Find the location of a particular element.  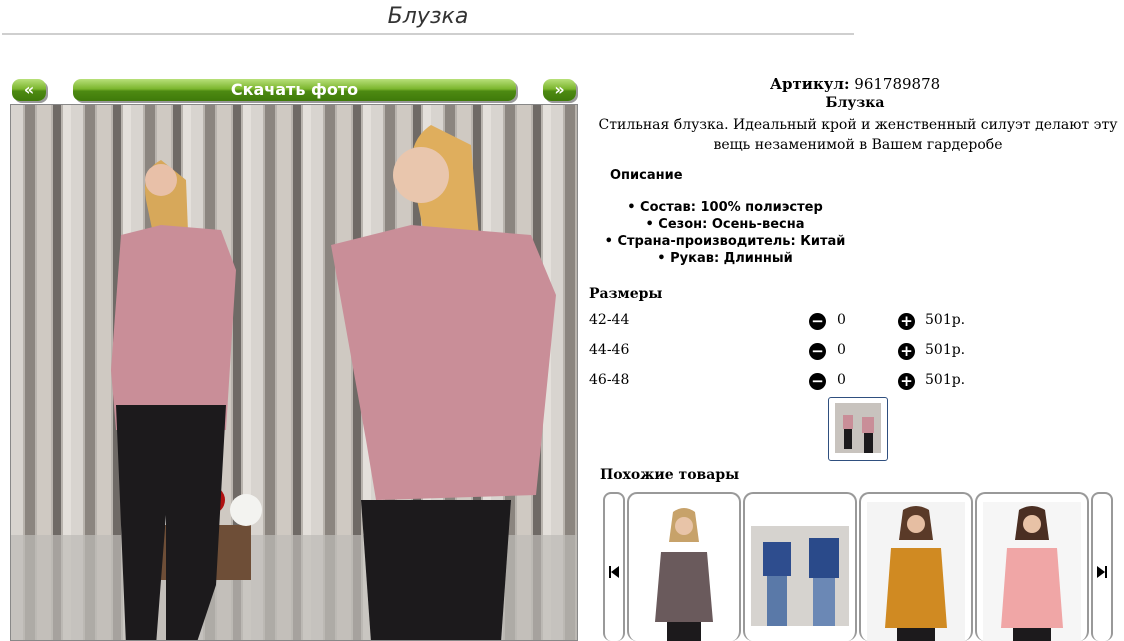

size-row: 44-46 − 0 + 501р. is located at coordinates (789, 352).